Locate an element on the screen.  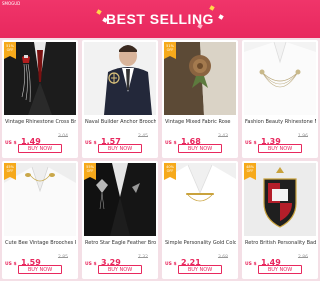
discount-badge: 40% OFF is located at coordinates (170, 171).